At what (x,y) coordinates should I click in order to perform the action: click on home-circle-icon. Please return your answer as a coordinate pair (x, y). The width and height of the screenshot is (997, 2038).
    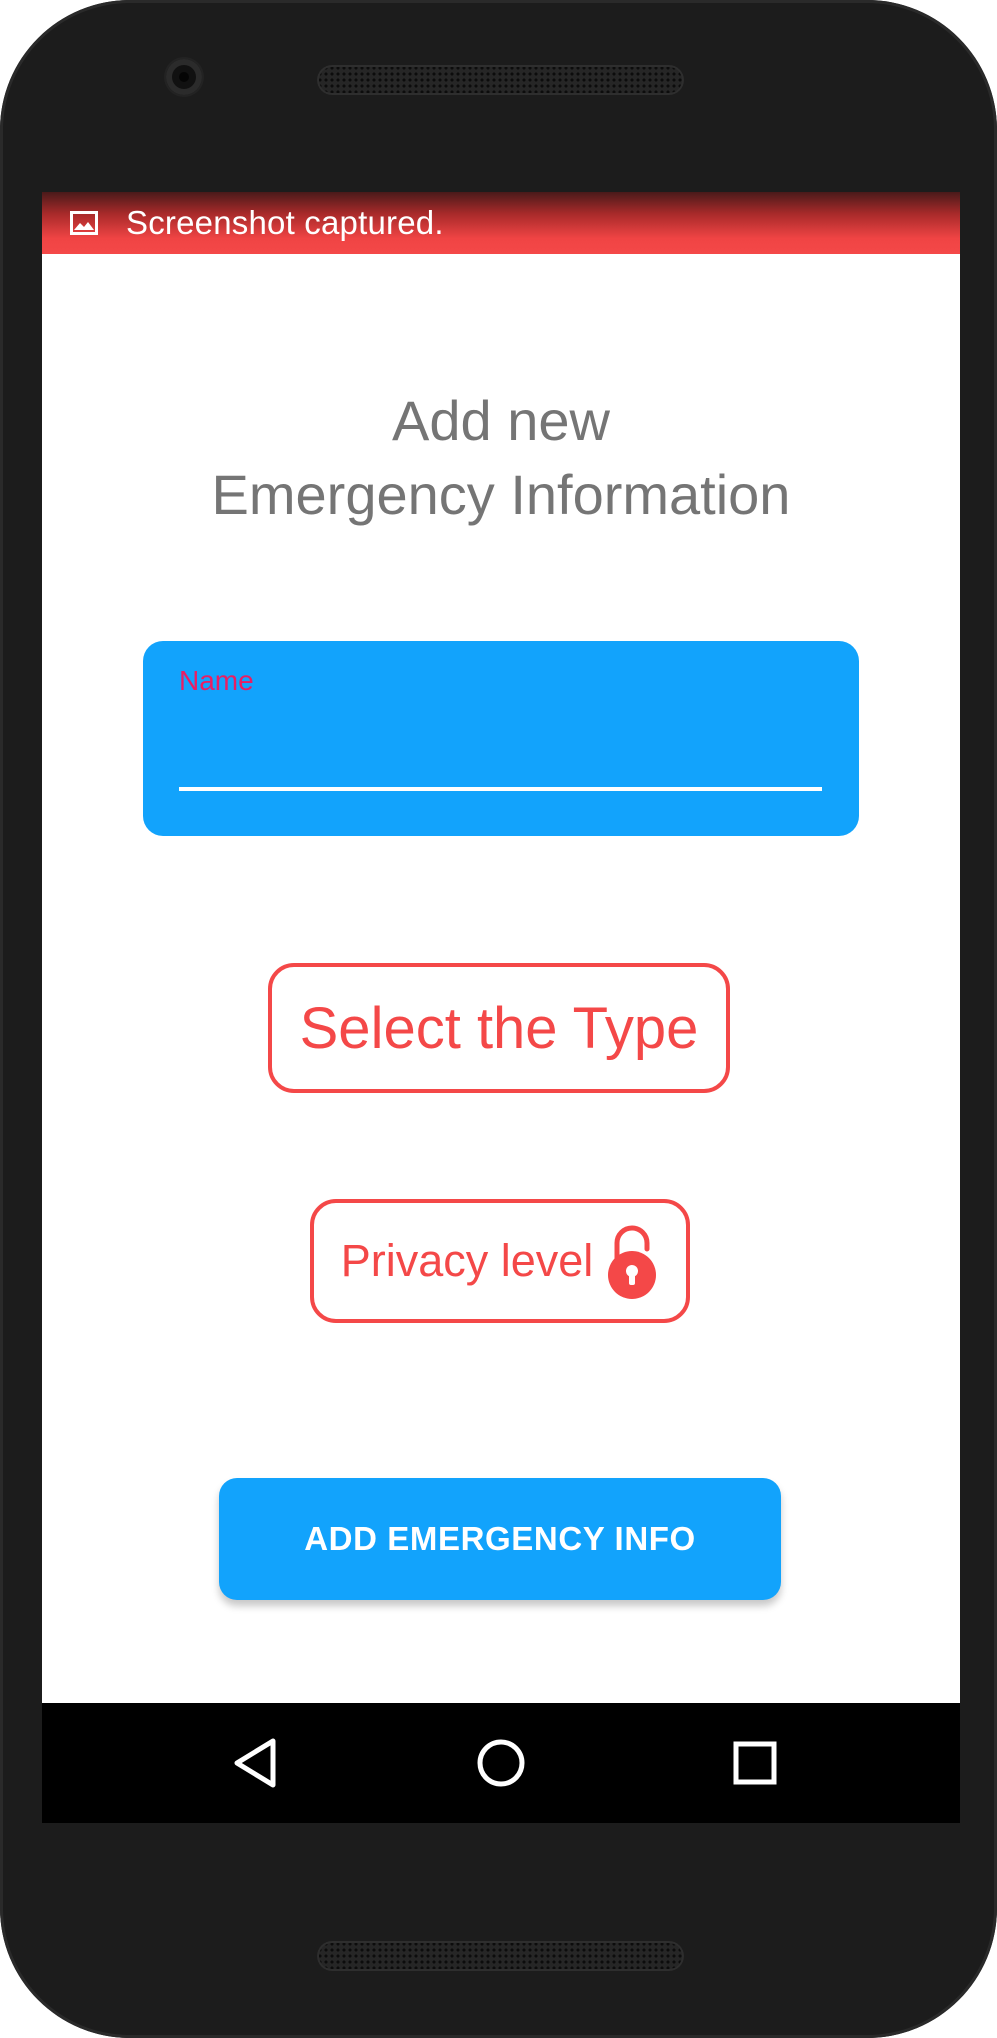
    Looking at the image, I should click on (501, 1763).